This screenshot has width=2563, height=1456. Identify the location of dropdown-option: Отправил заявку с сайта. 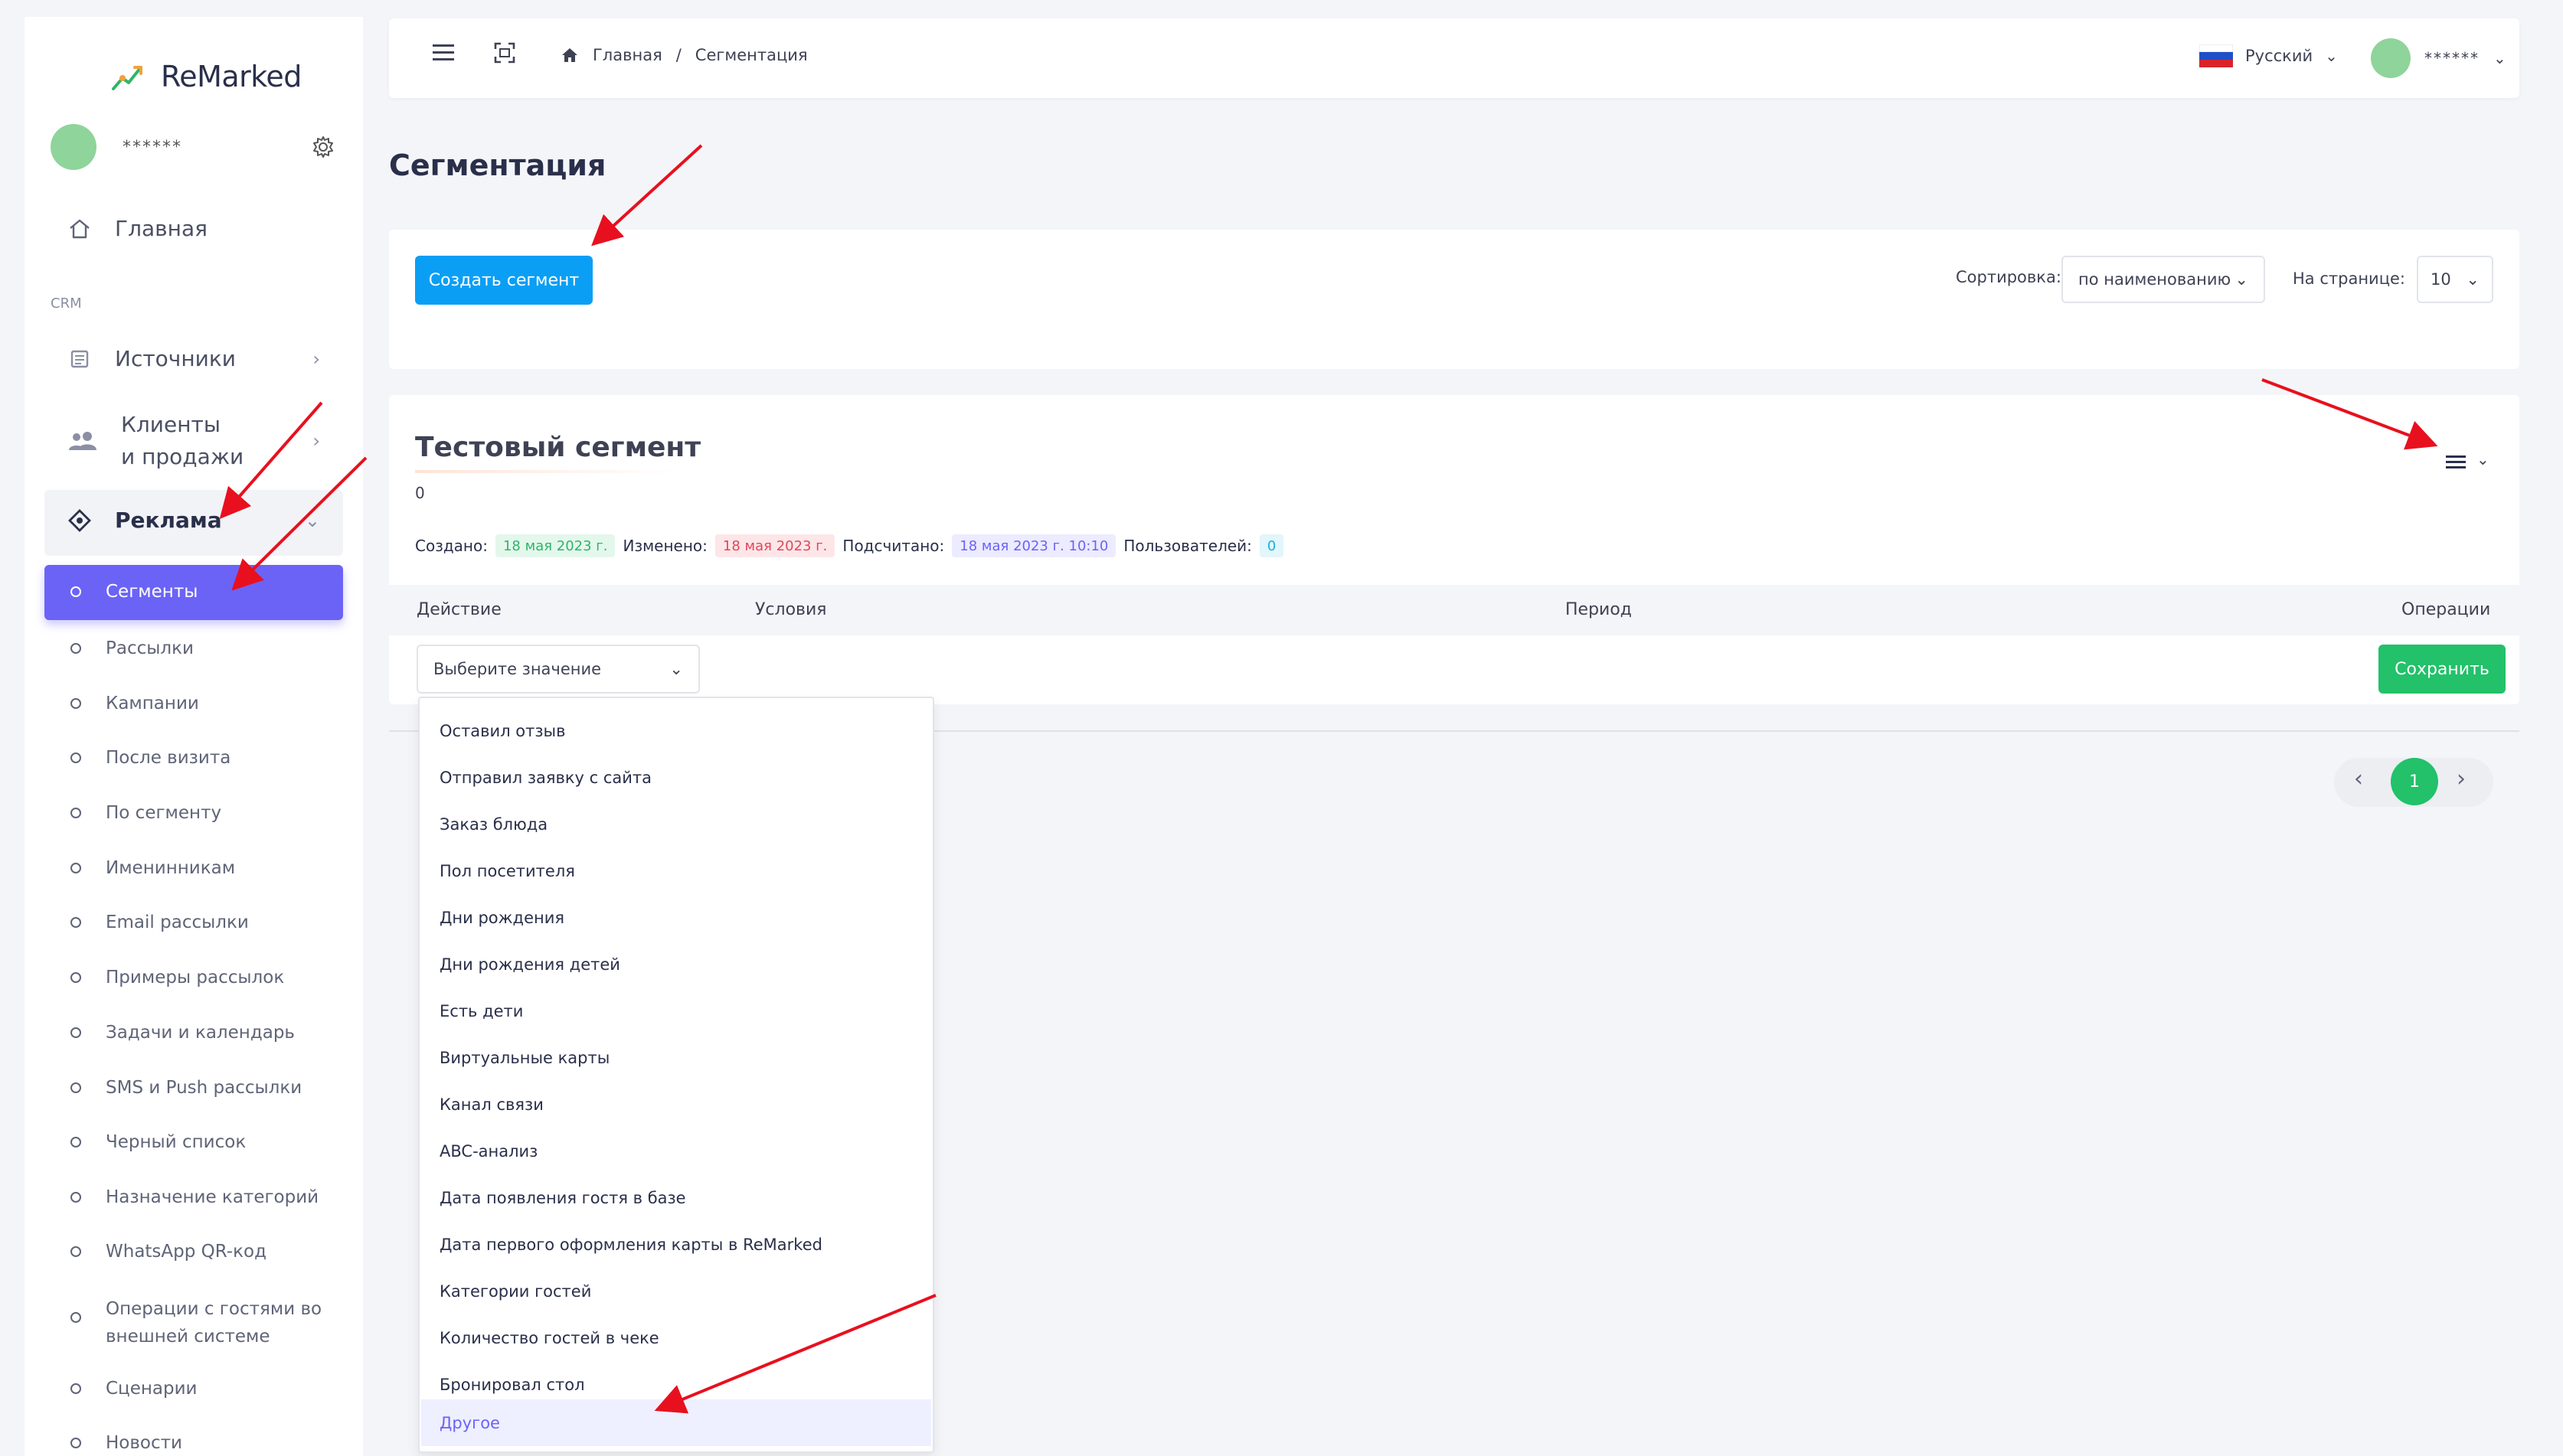
(676, 777).